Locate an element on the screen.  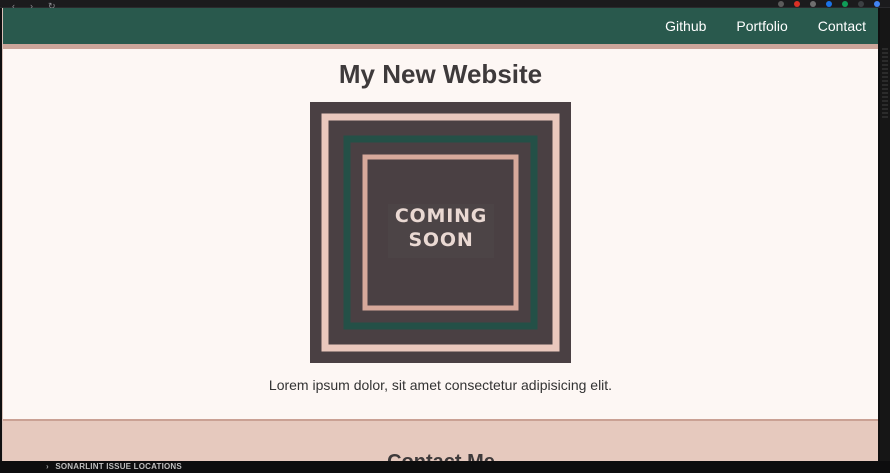
editor-side-strip is located at coordinates (885, 240).